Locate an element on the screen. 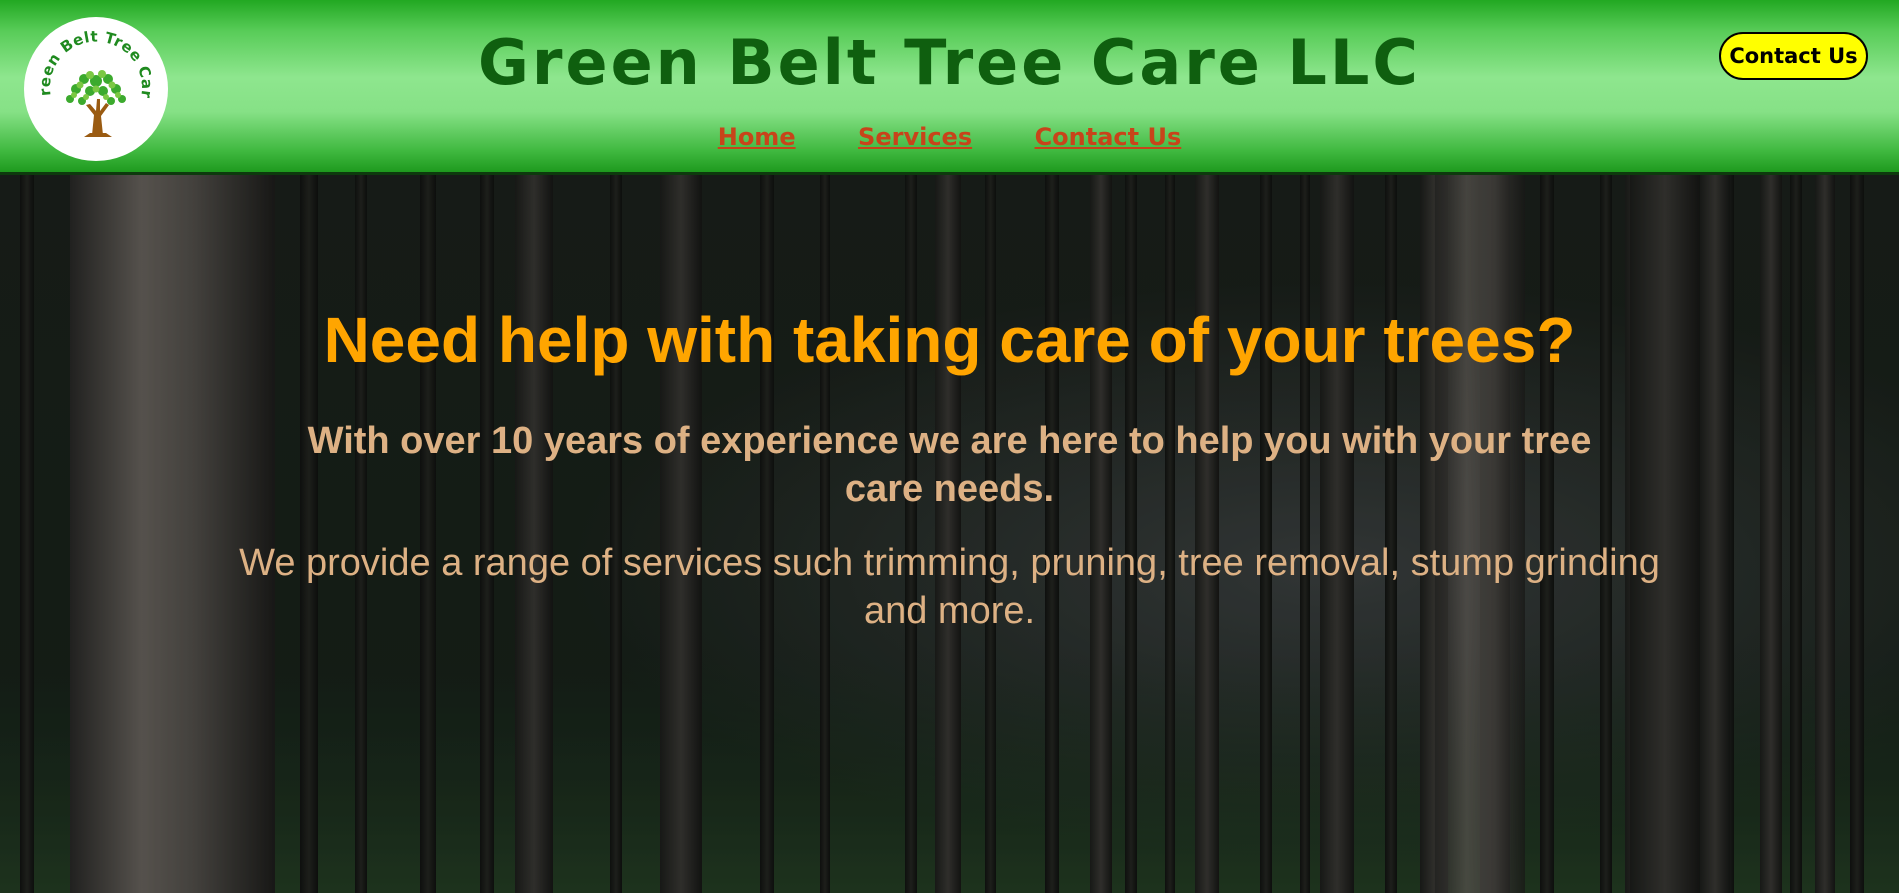 This screenshot has height=893, width=1899. nav-link-contact-us: Contact Us is located at coordinates (1108, 137).